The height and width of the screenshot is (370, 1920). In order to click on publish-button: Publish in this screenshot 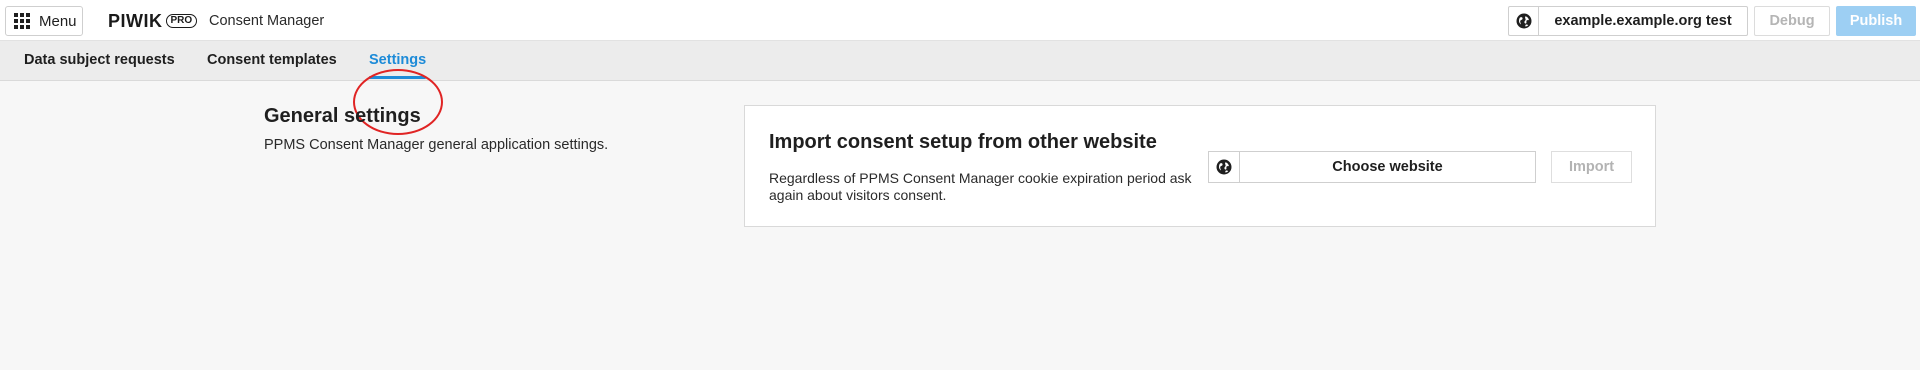, I will do `click(1876, 21)`.